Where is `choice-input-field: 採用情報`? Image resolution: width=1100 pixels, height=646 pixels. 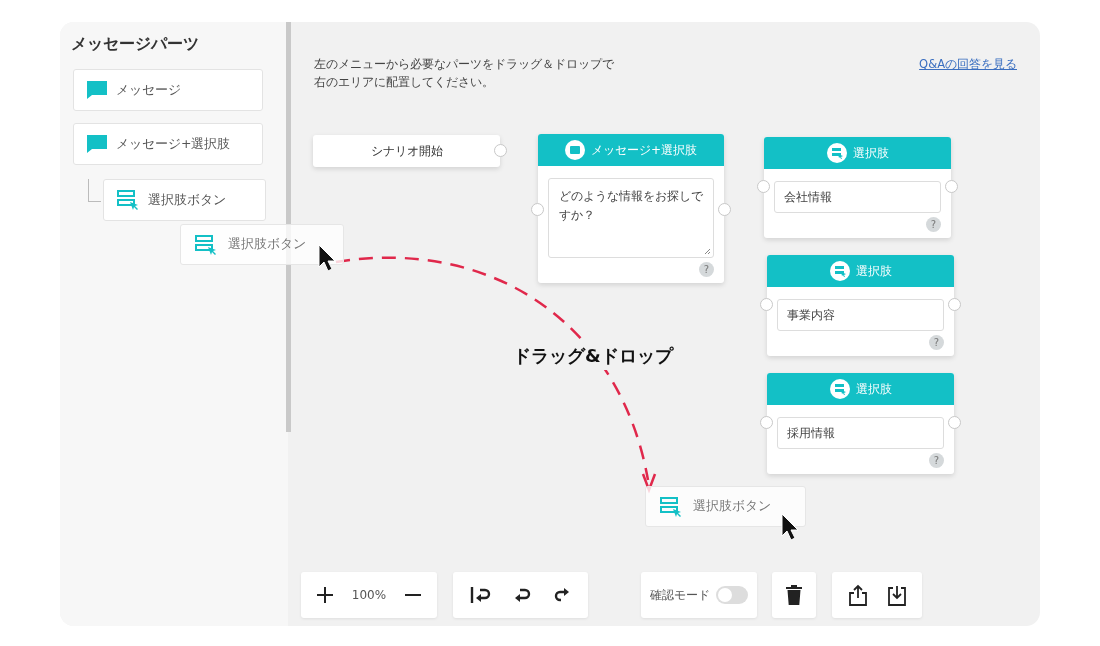 choice-input-field: 採用情報 is located at coordinates (860, 433).